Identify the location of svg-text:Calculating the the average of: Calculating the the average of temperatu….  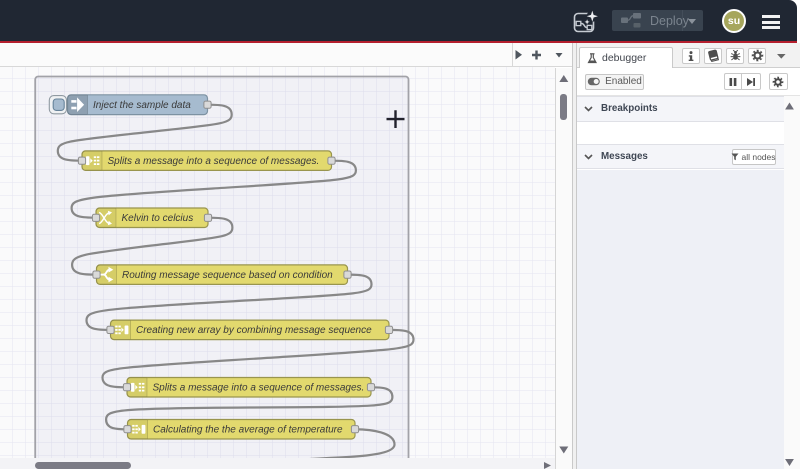
(248, 429).